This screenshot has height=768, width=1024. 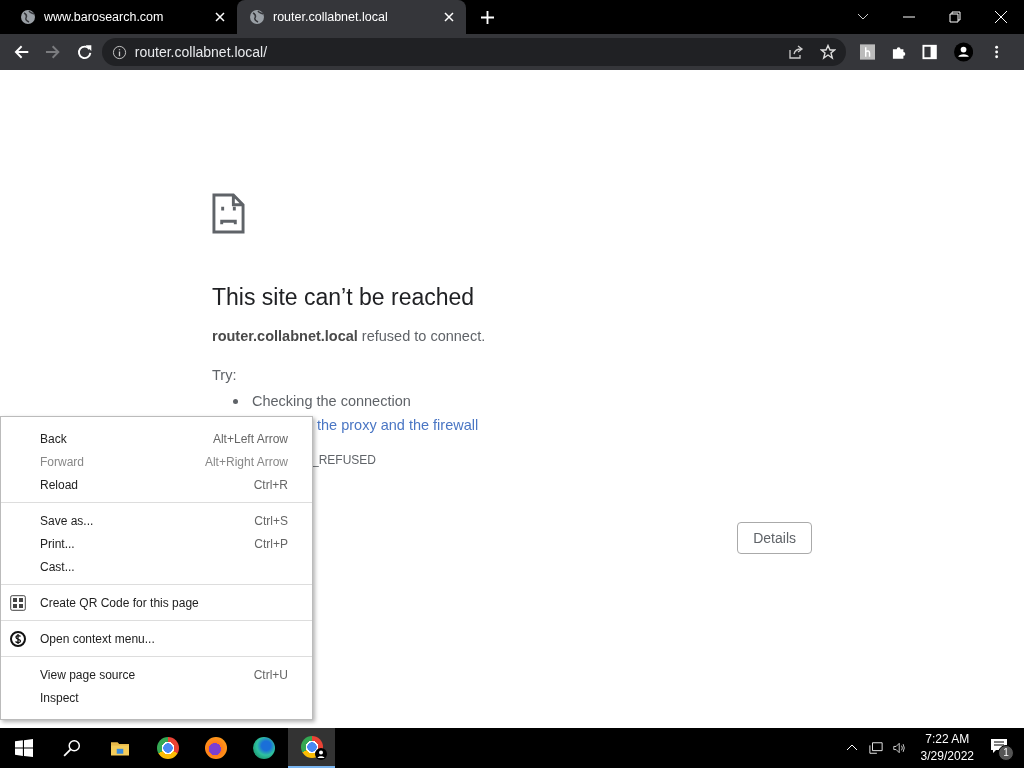 I want to click on try-label: Try:, so click(x=224, y=375).